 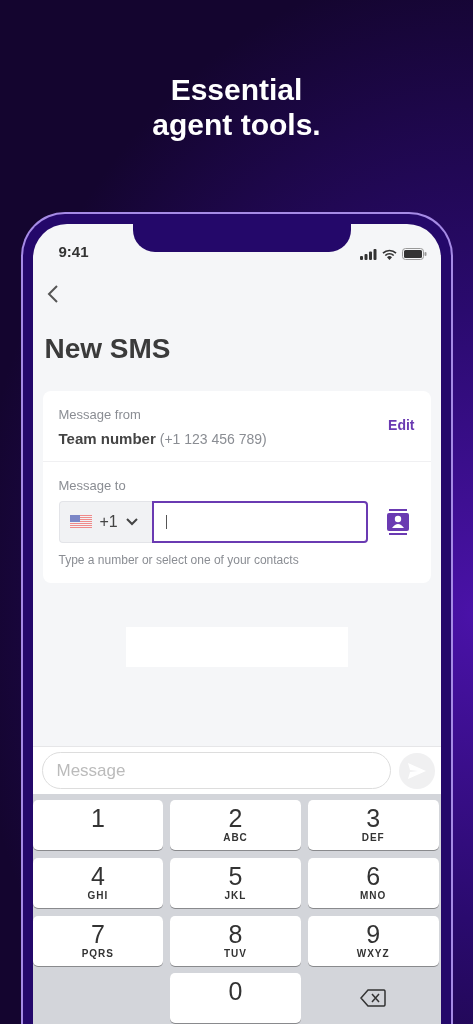 I want to click on contacts-icon, so click(x=397, y=522).